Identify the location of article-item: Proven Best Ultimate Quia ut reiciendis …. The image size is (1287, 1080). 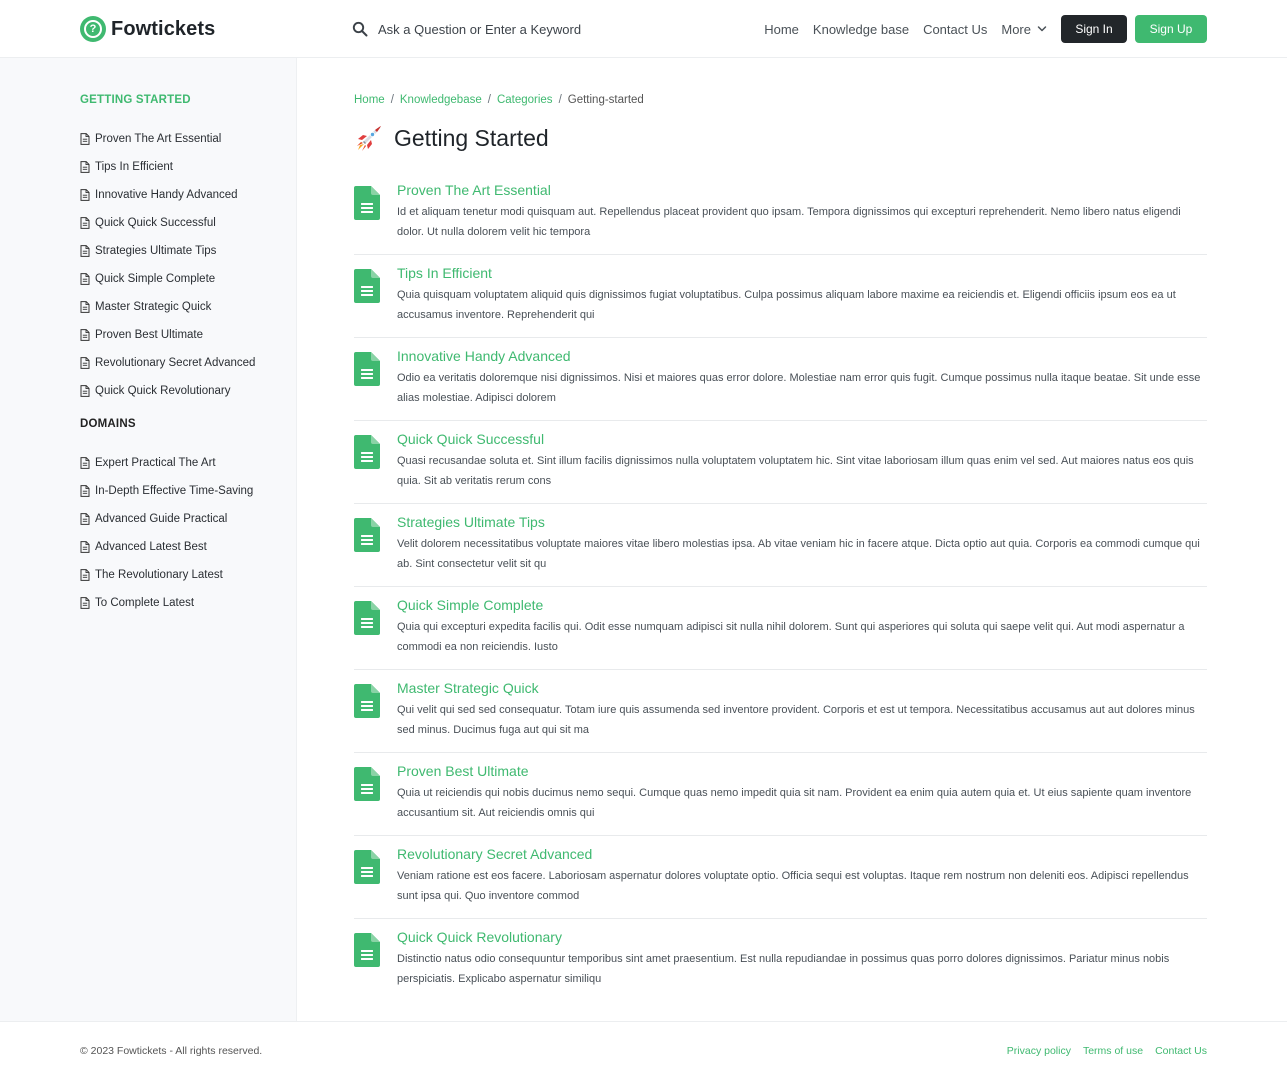
(780, 794).